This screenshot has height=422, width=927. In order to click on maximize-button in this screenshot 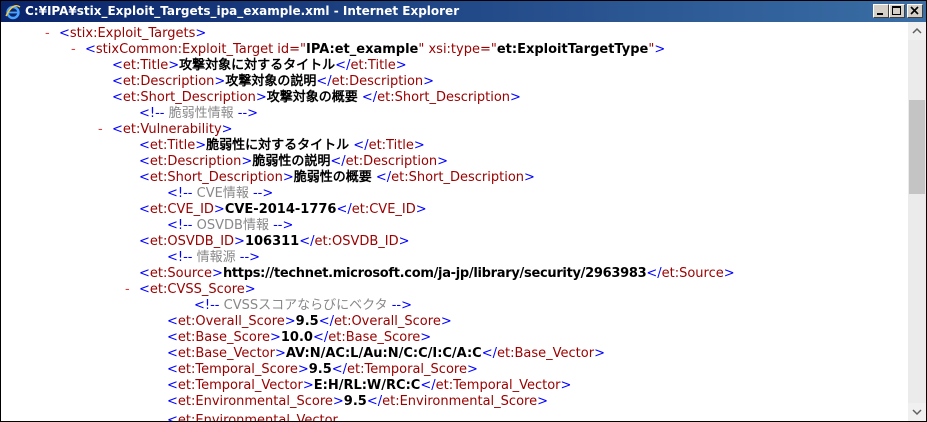, I will do `click(897, 11)`.